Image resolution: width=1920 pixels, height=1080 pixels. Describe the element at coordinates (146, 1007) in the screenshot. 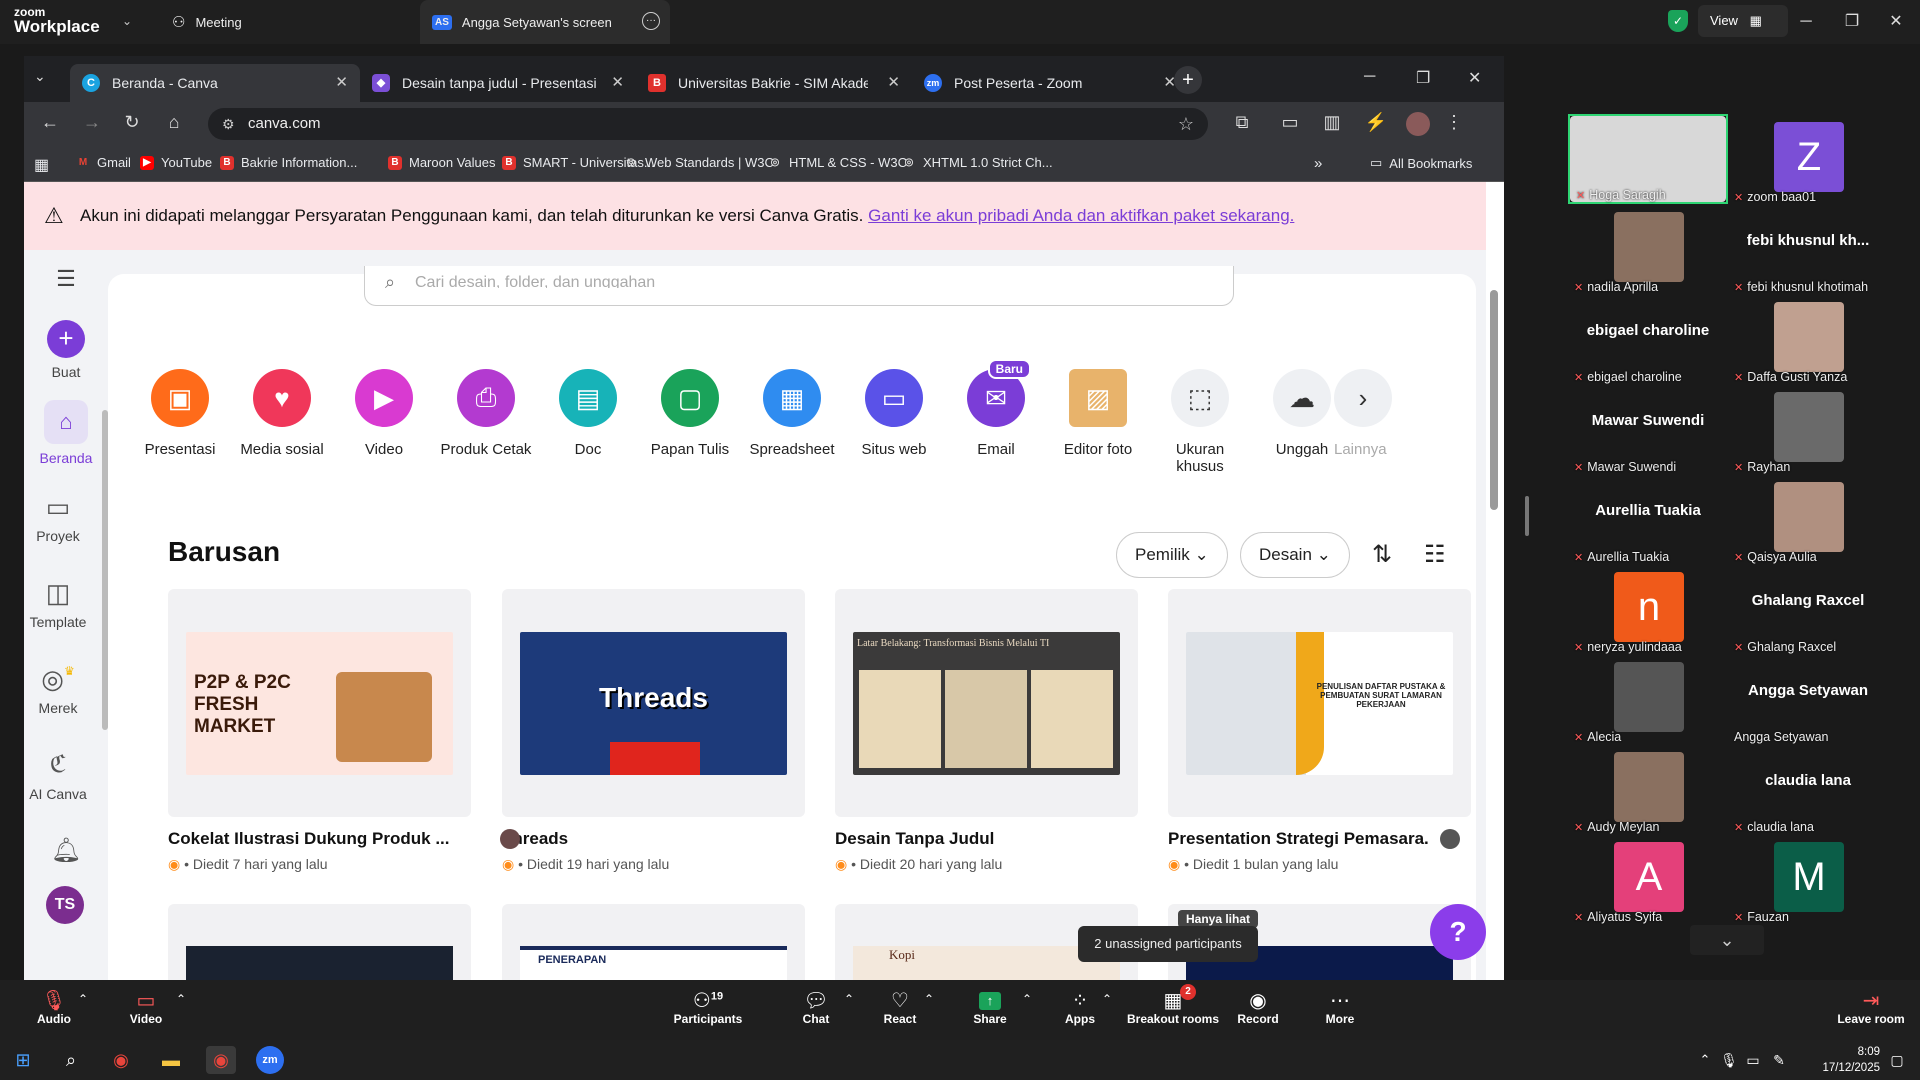

I see `video-button: ▭ Video` at that location.